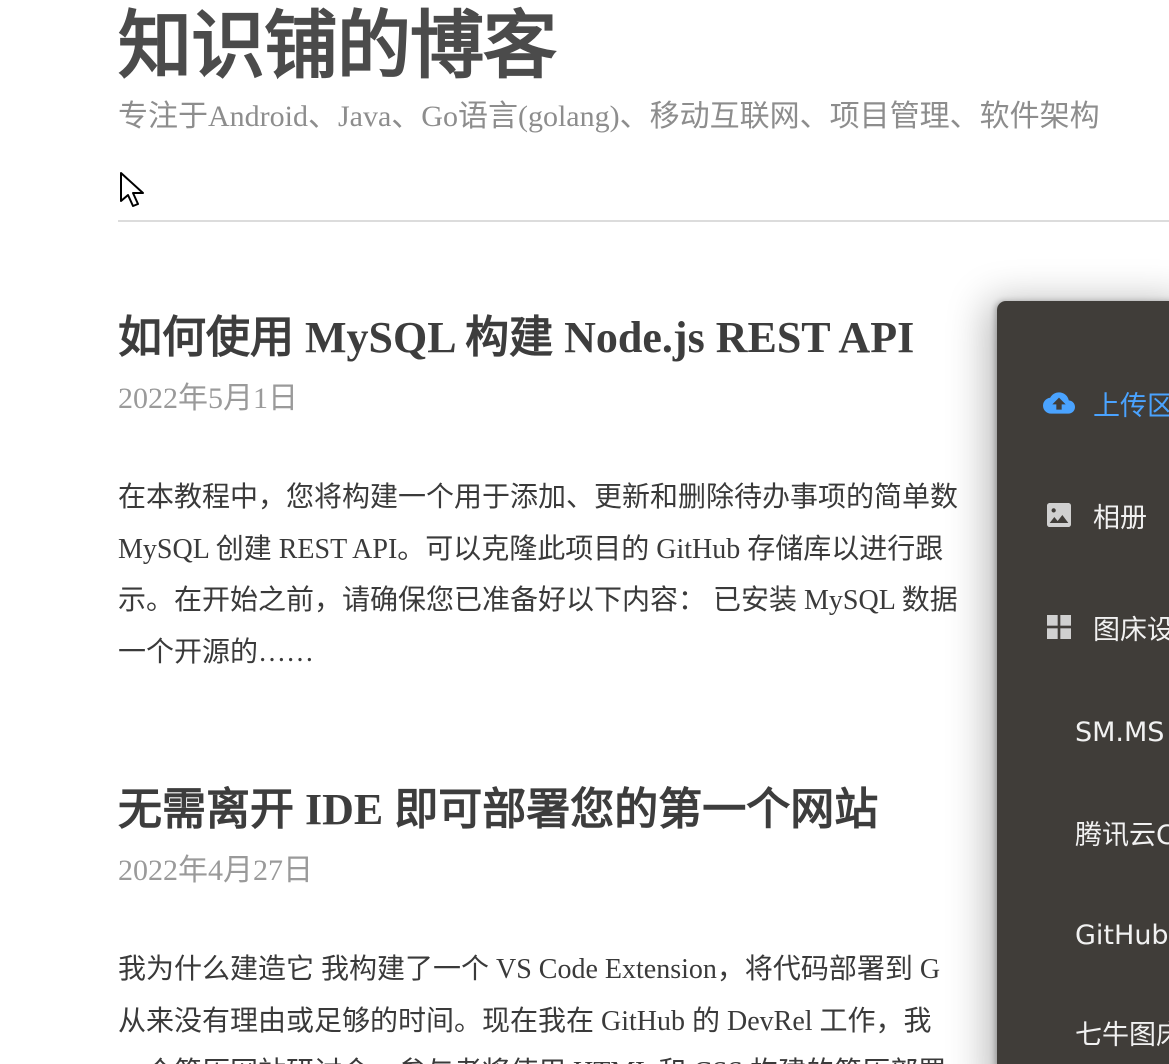 The height and width of the screenshot is (1064, 1169). What do you see at coordinates (1083, 403) in the screenshot?
I see `menu-item-upload: 上传区` at bounding box center [1083, 403].